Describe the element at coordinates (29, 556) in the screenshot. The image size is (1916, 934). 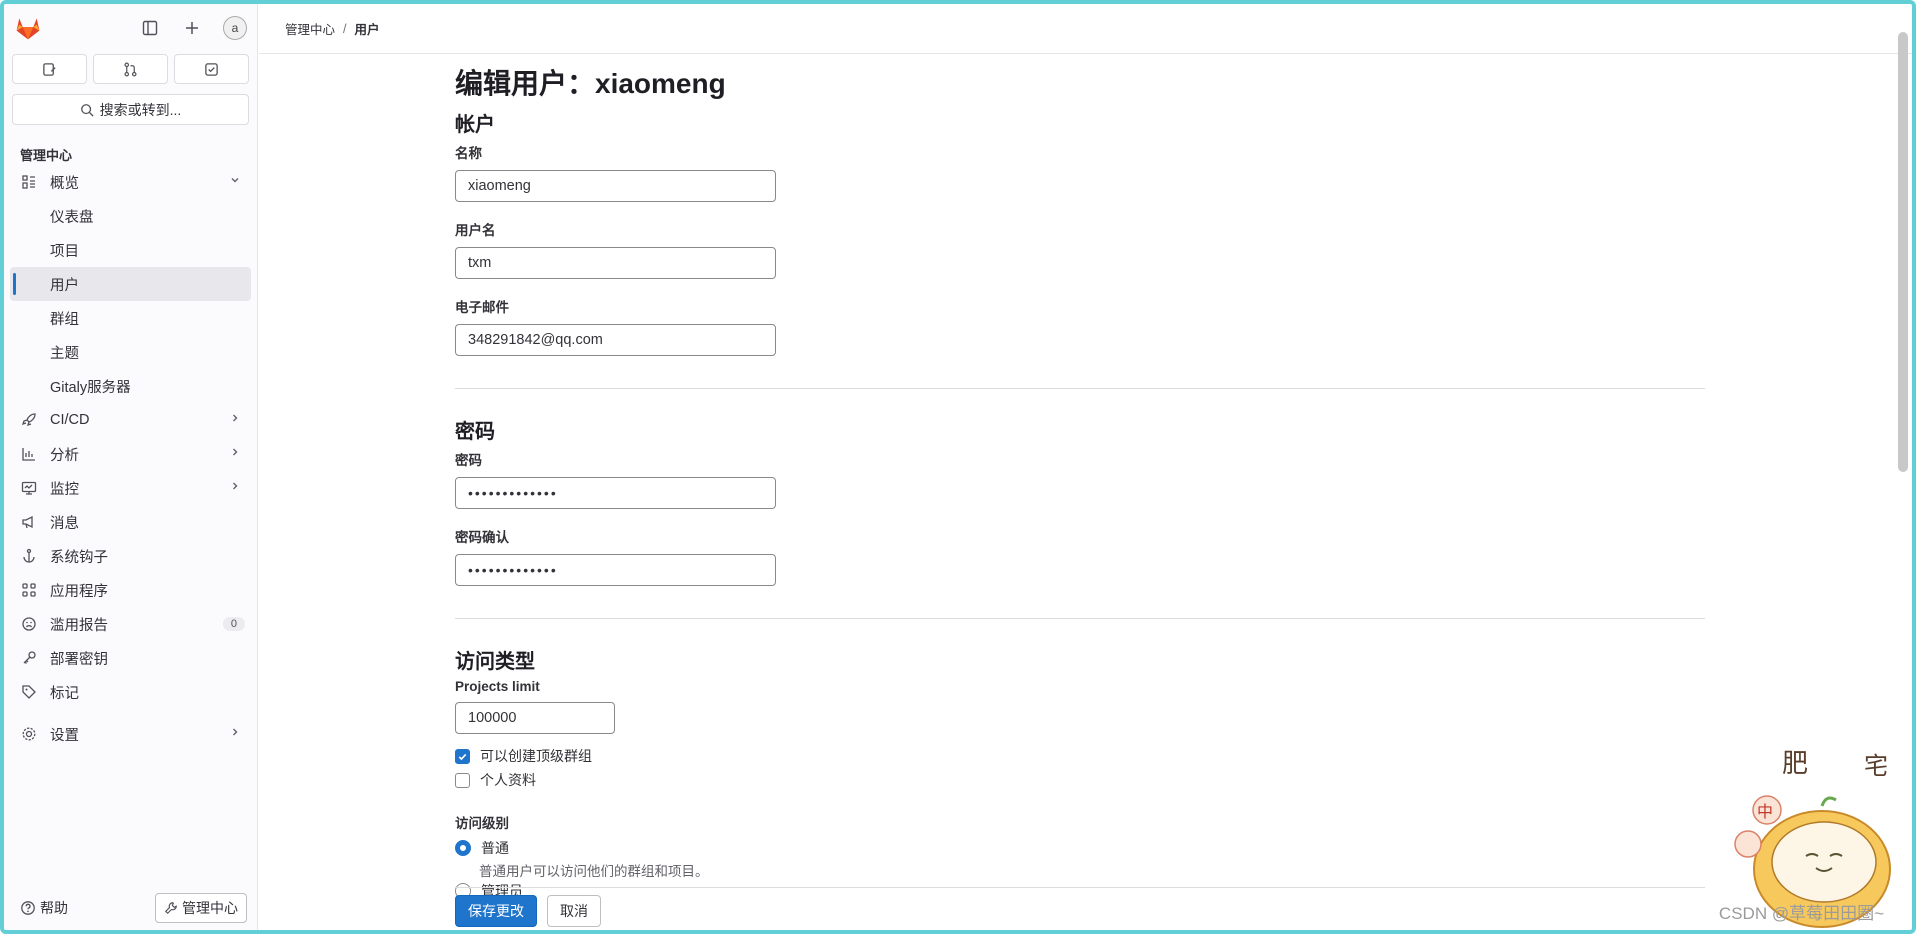
I see `anchor-icon` at that location.